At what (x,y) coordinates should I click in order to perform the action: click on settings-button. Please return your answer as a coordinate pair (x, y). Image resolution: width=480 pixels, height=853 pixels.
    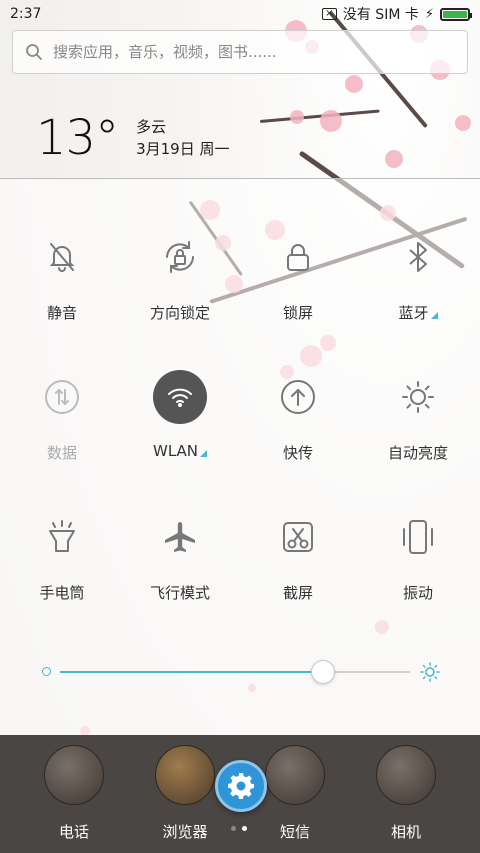
    Looking at the image, I should click on (241, 786).